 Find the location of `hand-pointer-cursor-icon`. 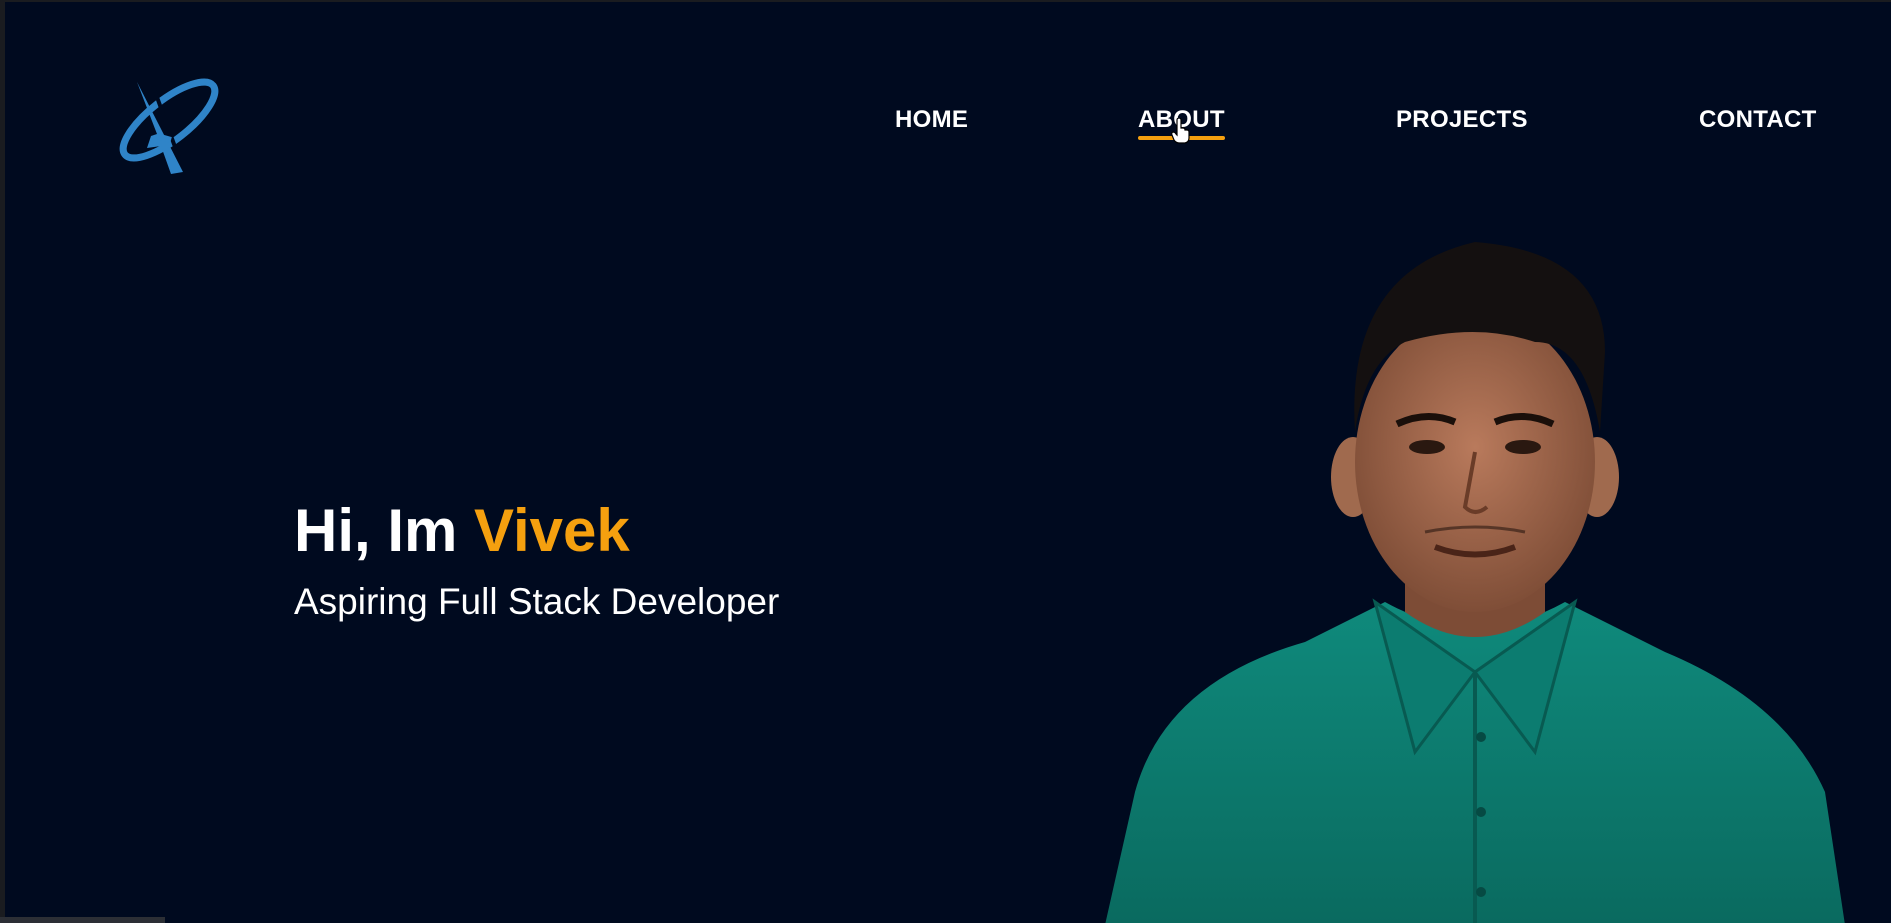

hand-pointer-cursor-icon is located at coordinates (1181, 130).